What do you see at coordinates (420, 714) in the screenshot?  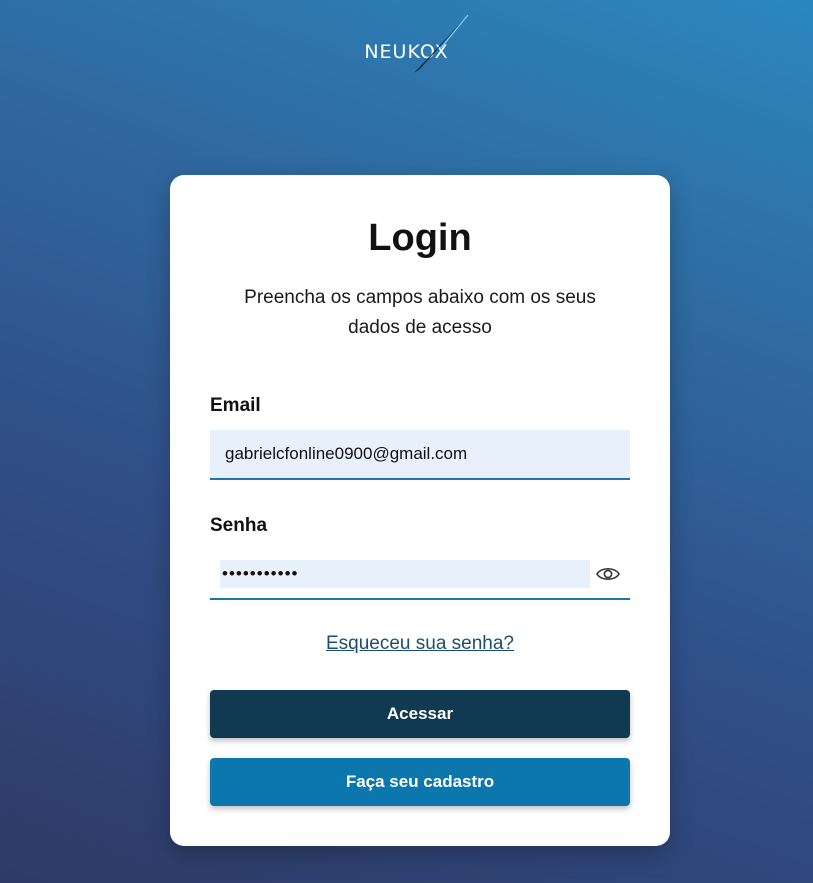 I see `login-button: Acessar` at bounding box center [420, 714].